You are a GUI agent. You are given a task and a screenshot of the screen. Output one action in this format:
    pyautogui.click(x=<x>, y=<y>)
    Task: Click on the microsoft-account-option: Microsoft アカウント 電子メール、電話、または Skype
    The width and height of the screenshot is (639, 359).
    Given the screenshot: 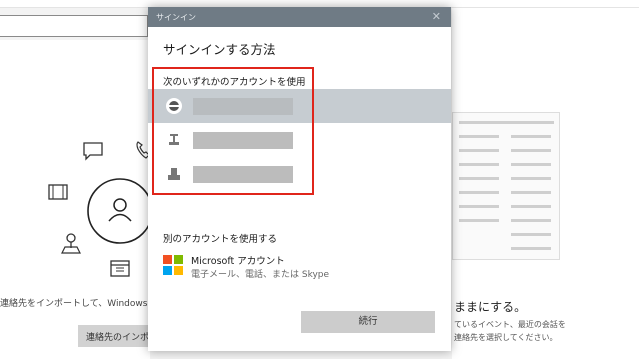 What is the action you would take?
    pyautogui.click(x=263, y=268)
    